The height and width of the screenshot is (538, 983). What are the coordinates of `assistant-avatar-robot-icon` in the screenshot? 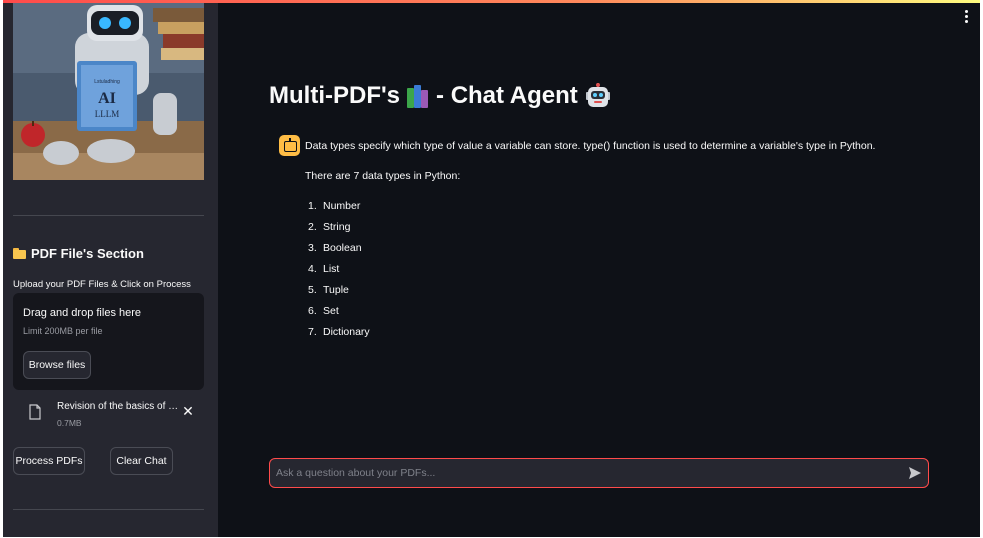 It's located at (289, 145).